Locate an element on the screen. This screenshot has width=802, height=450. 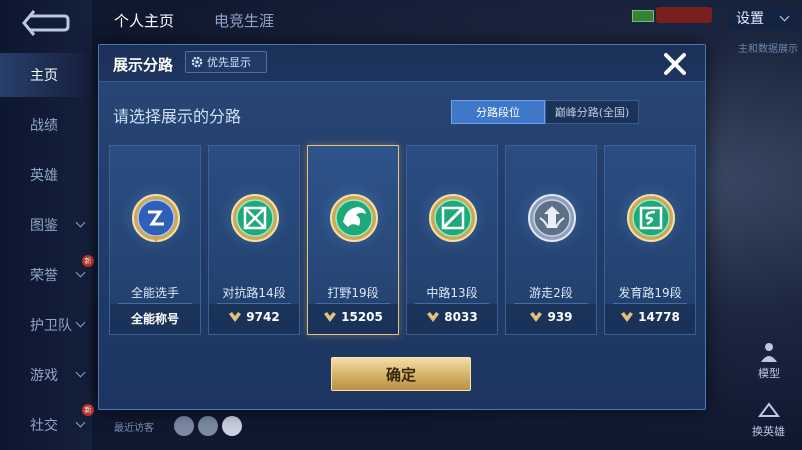
model-button: 模型 is located at coordinates (769, 361).